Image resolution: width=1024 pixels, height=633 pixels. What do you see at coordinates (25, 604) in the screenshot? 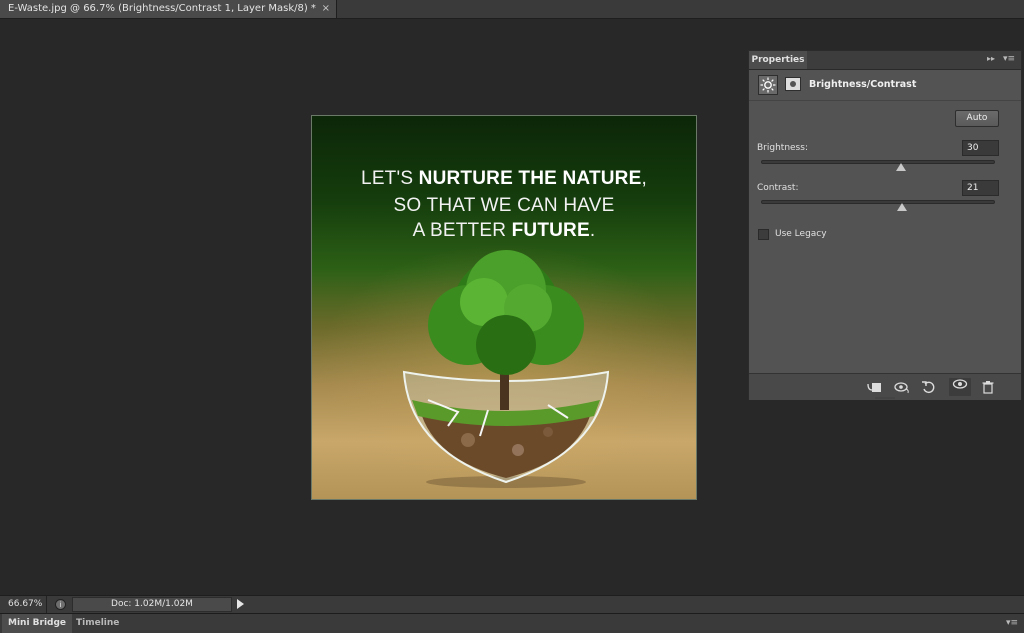
I see `zoom-level: 66.67%` at bounding box center [25, 604].